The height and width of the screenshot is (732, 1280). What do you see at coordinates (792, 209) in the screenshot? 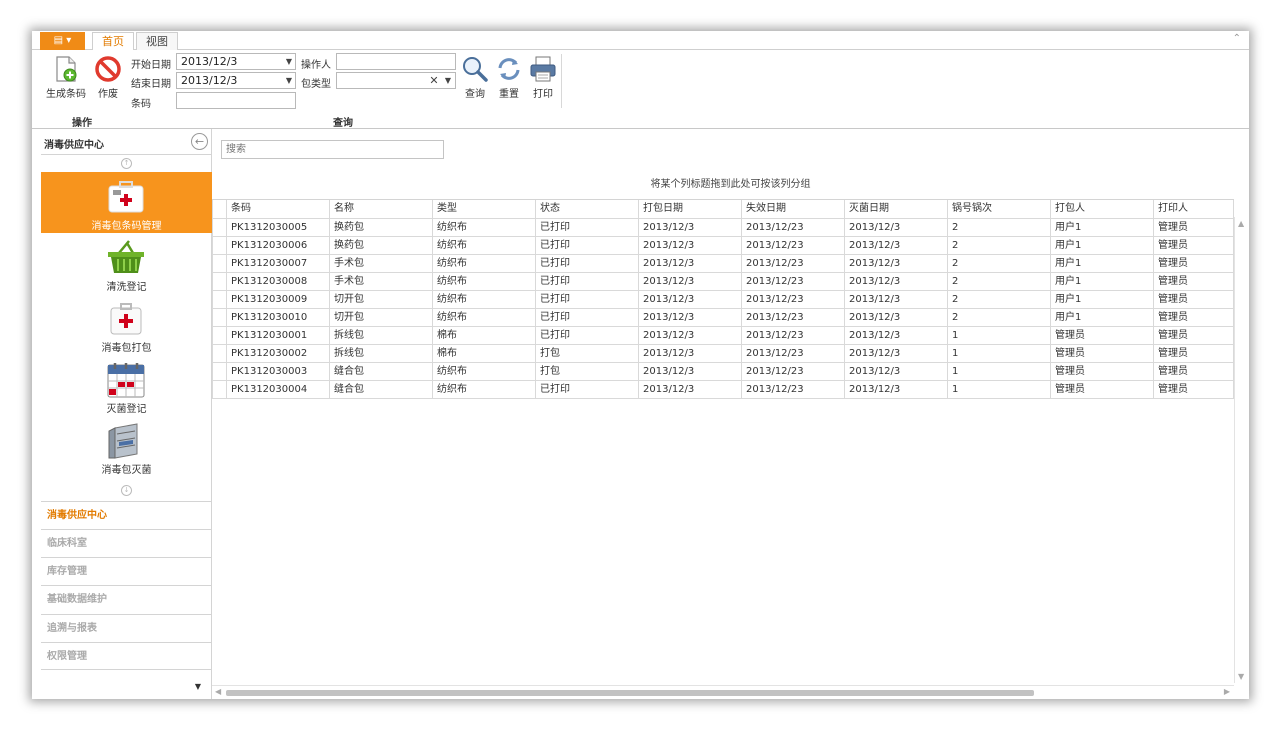
I see `column-header: 失效日期` at bounding box center [792, 209].